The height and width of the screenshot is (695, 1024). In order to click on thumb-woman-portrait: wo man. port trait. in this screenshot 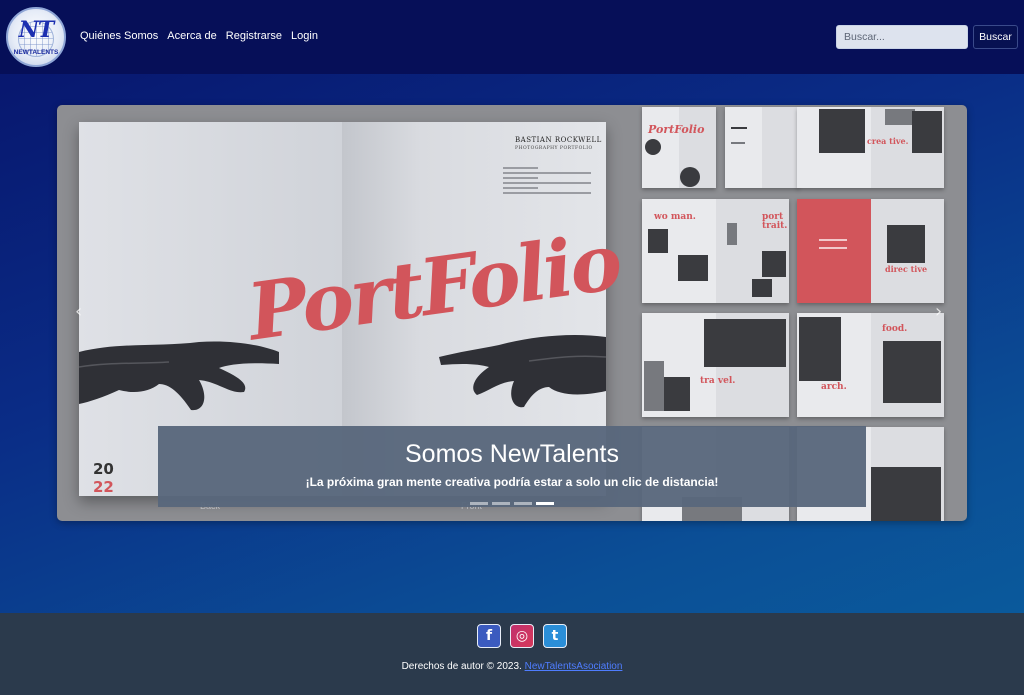, I will do `click(715, 251)`.